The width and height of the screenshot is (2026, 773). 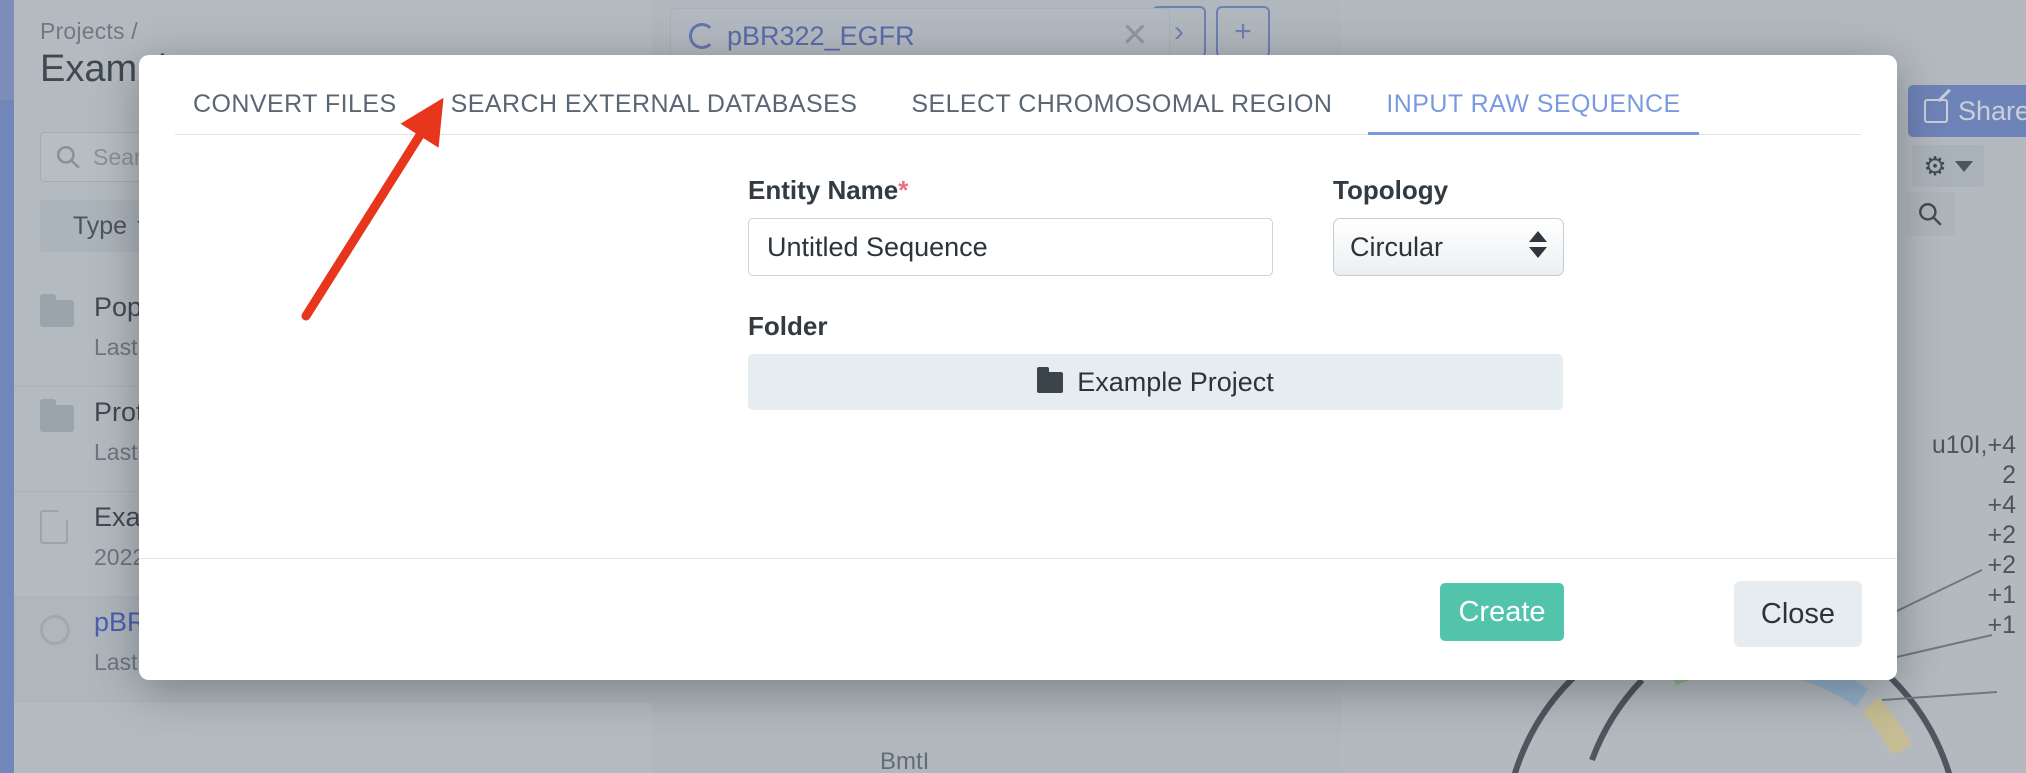 What do you see at coordinates (1397, 246) in the screenshot?
I see `topology-select-value: Circular` at bounding box center [1397, 246].